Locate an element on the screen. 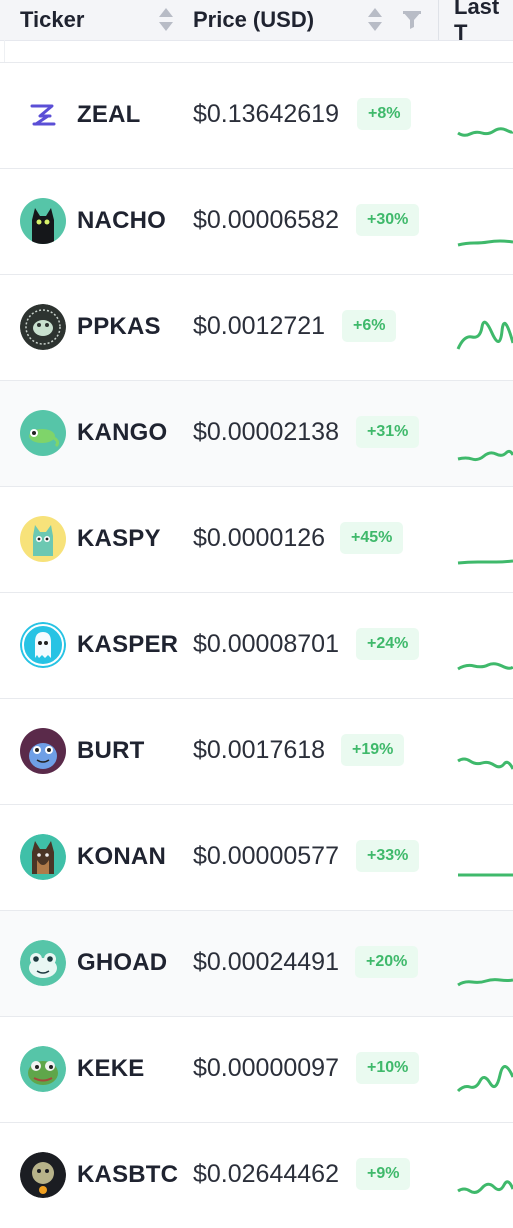 The image size is (513, 1228). table-row: KASPY $0.0000126 +45% is located at coordinates (256, 539).